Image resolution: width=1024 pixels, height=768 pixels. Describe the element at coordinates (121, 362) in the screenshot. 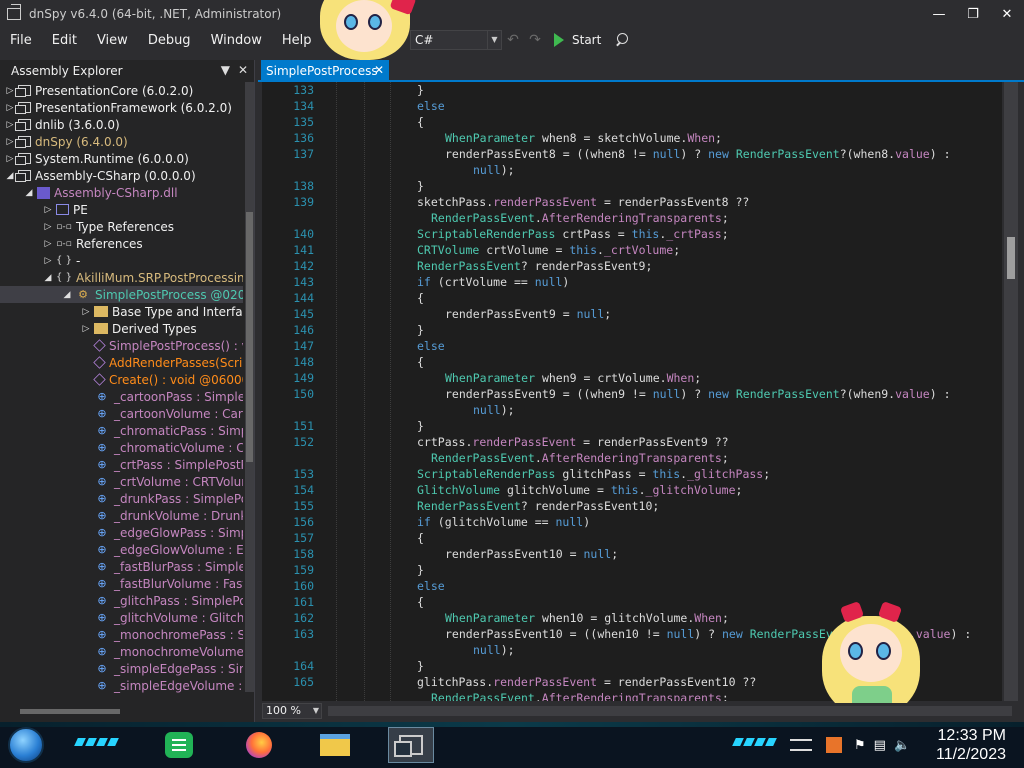

I see `tree-item: AddRenderPasses(Scrip` at that location.